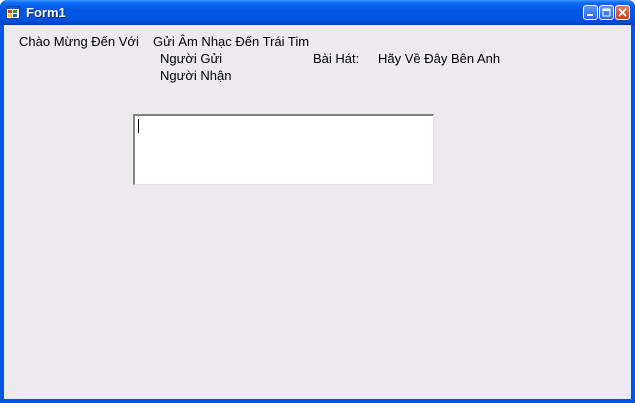 The height and width of the screenshot is (403, 635). What do you see at coordinates (13, 12) in the screenshot?
I see `app-window-icon` at bounding box center [13, 12].